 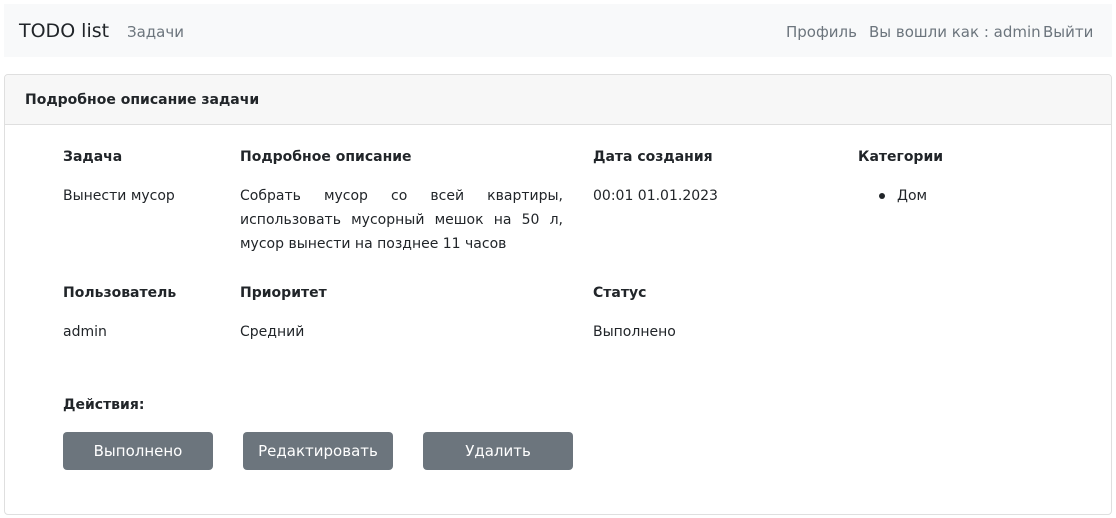 I want to click on priority-label: Приоритет, so click(x=283, y=293).